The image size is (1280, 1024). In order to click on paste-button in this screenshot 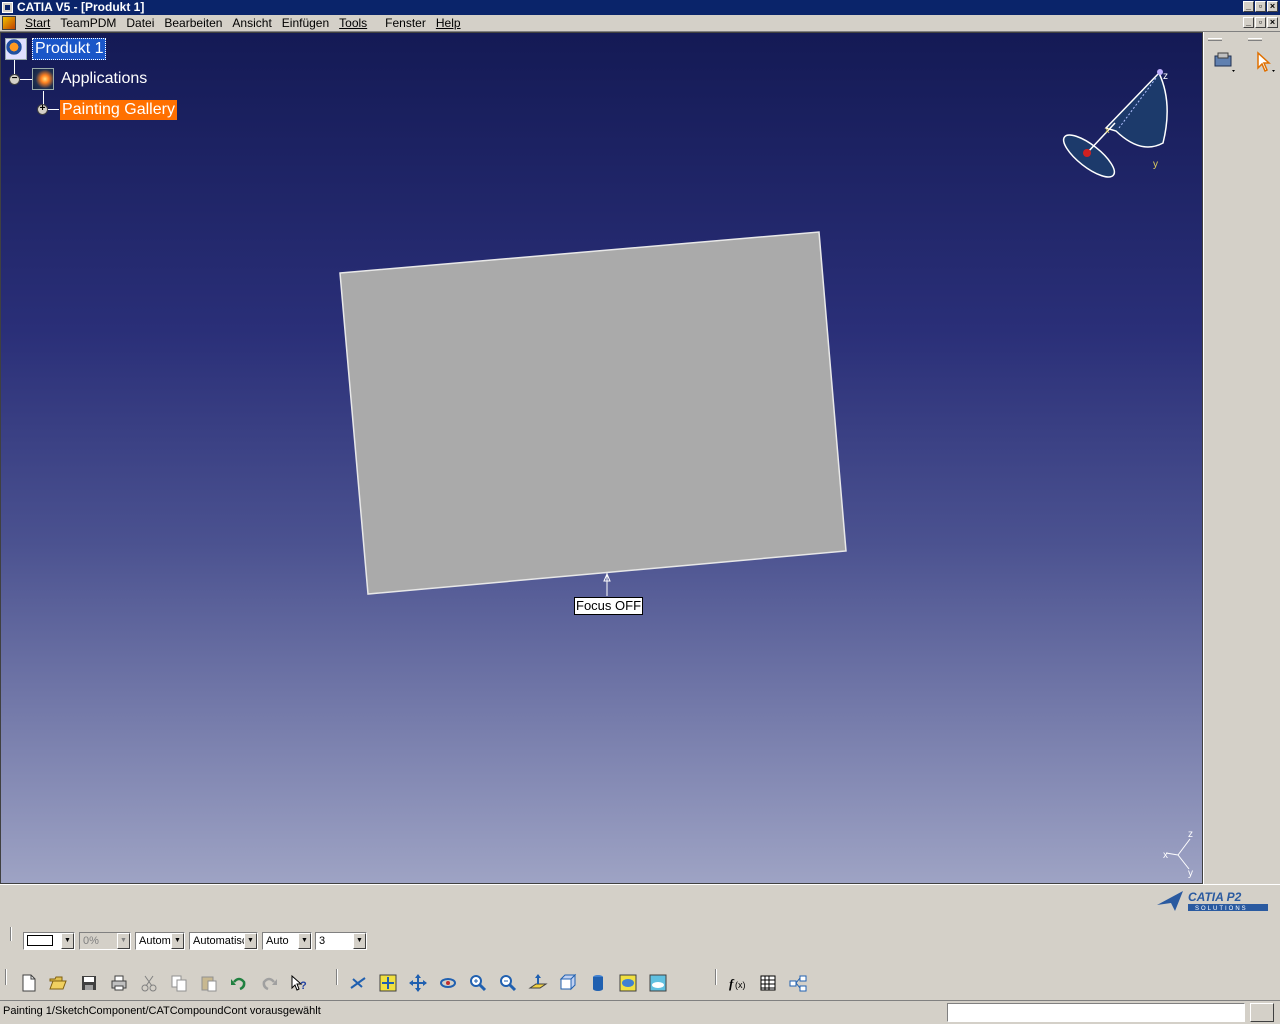, I will do `click(209, 983)`.